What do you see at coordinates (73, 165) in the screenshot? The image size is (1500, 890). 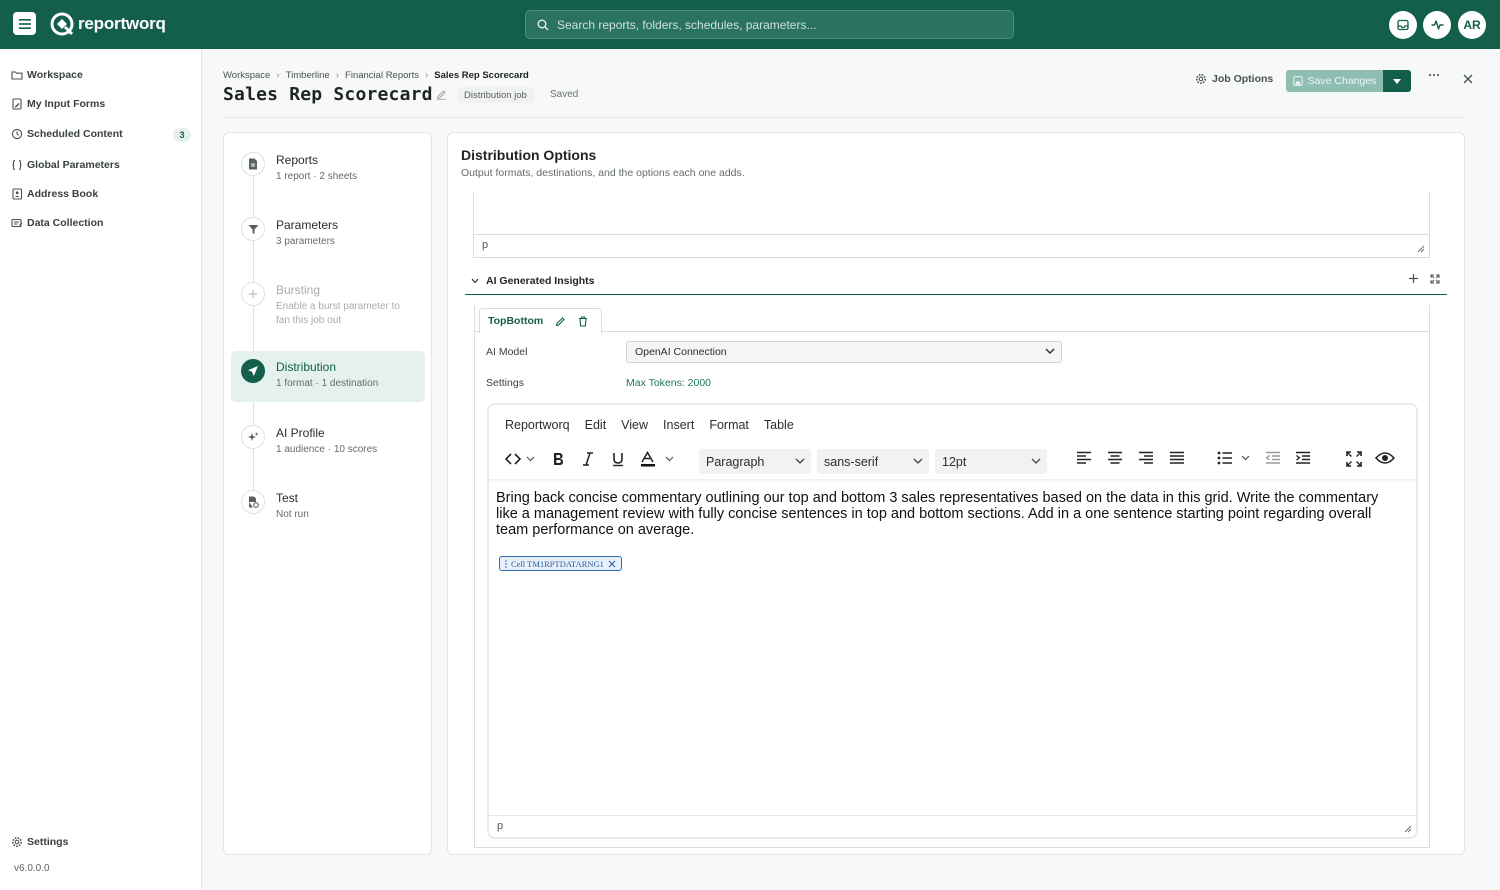 I see `sidebar-item-label: Global Parameters` at bounding box center [73, 165].